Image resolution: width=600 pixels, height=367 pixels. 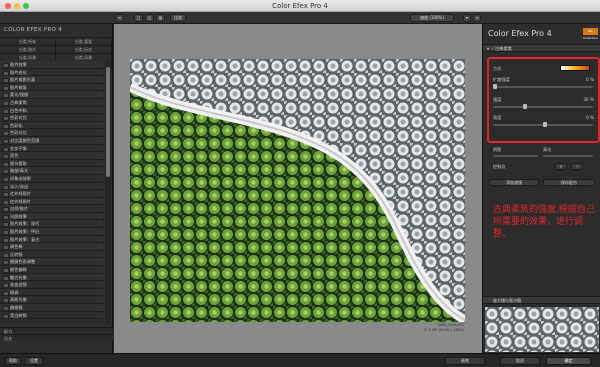 What do you see at coordinates (138, 18) in the screenshot?
I see `single-view-button: □` at bounding box center [138, 18].